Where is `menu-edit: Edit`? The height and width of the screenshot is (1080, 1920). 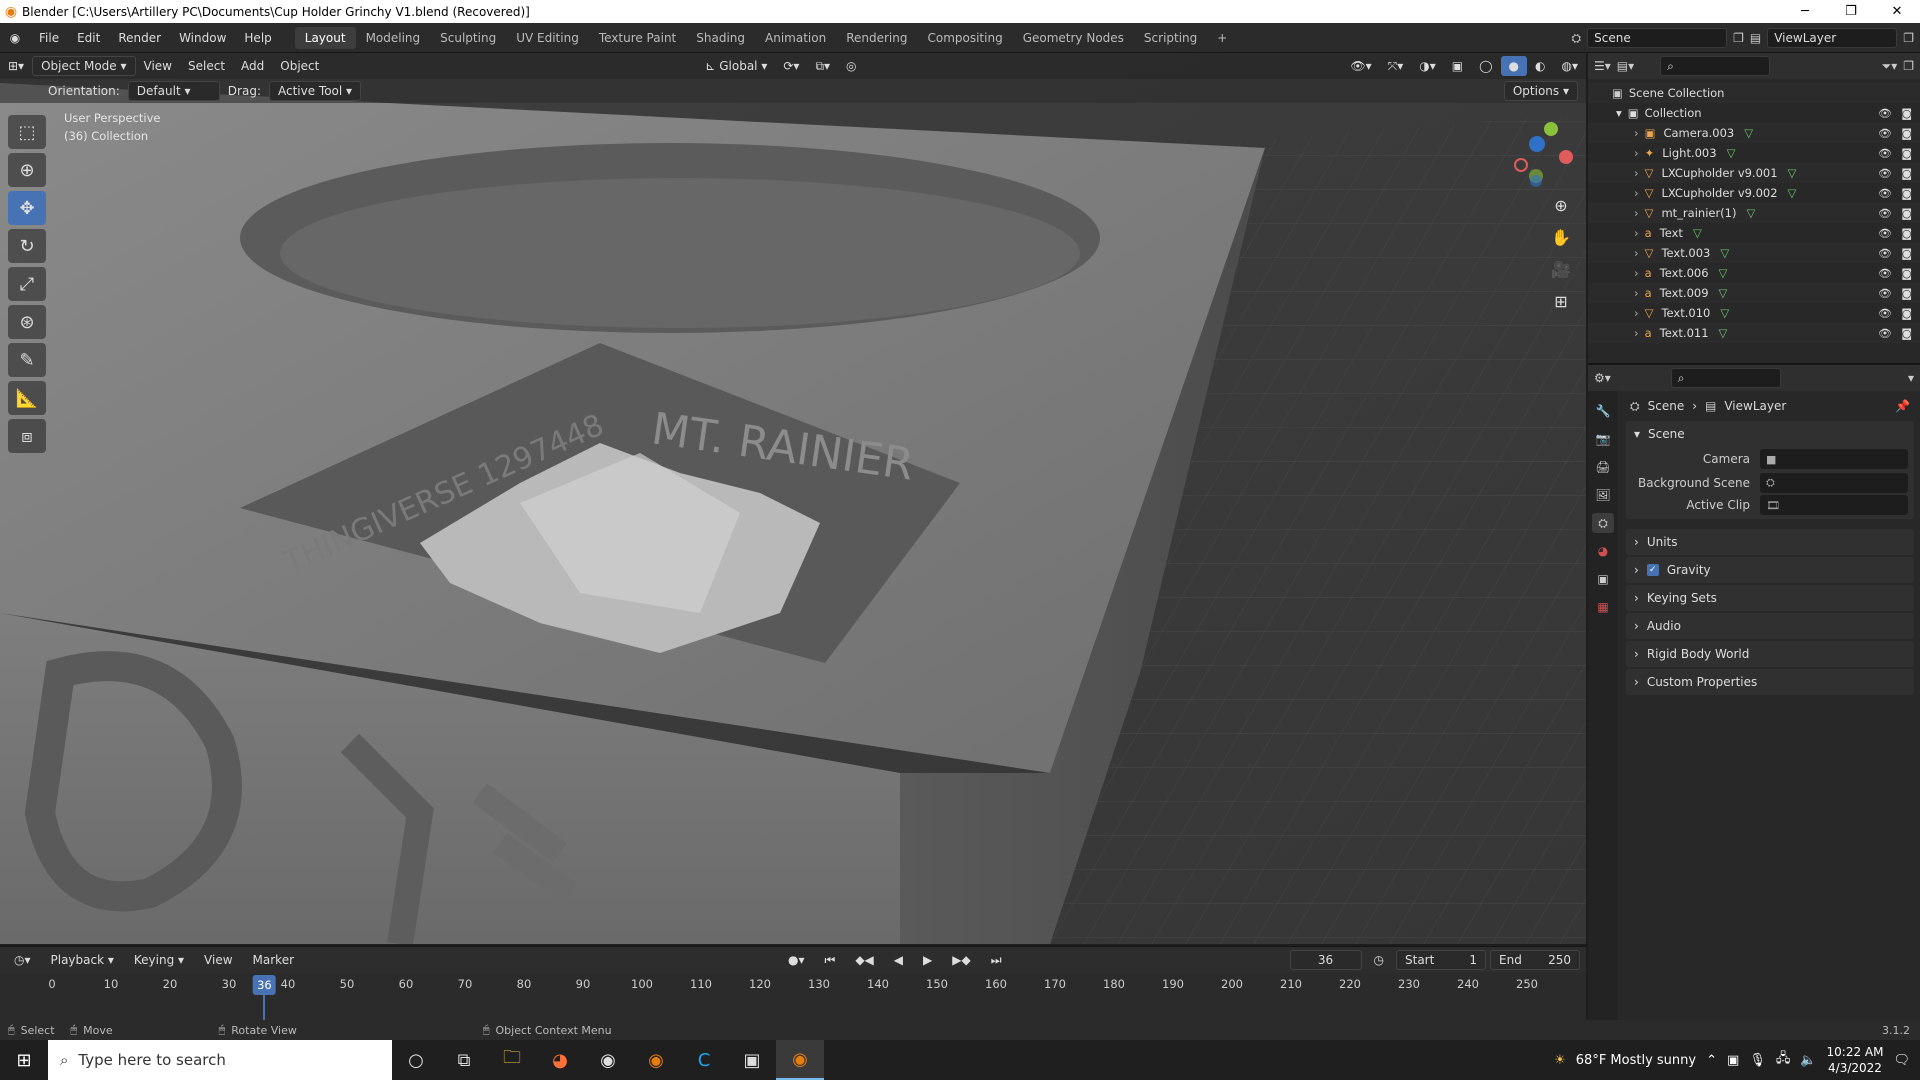 menu-edit: Edit is located at coordinates (88, 38).